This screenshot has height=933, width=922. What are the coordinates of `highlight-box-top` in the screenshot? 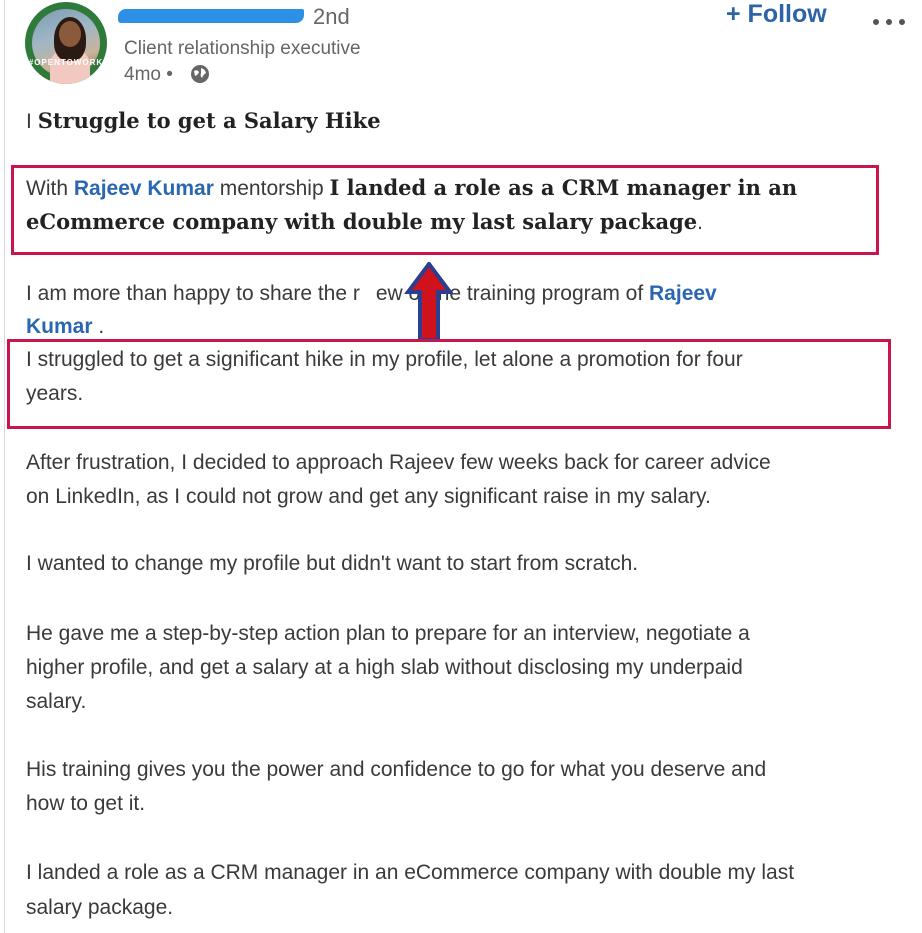 It's located at (445, 210).